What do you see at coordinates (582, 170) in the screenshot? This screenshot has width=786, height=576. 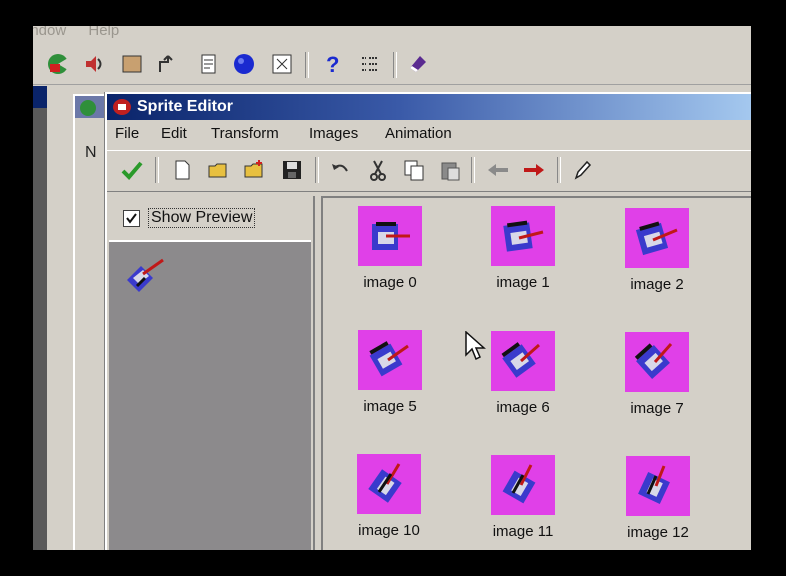 I see `edit-pencil-icon` at bounding box center [582, 170].